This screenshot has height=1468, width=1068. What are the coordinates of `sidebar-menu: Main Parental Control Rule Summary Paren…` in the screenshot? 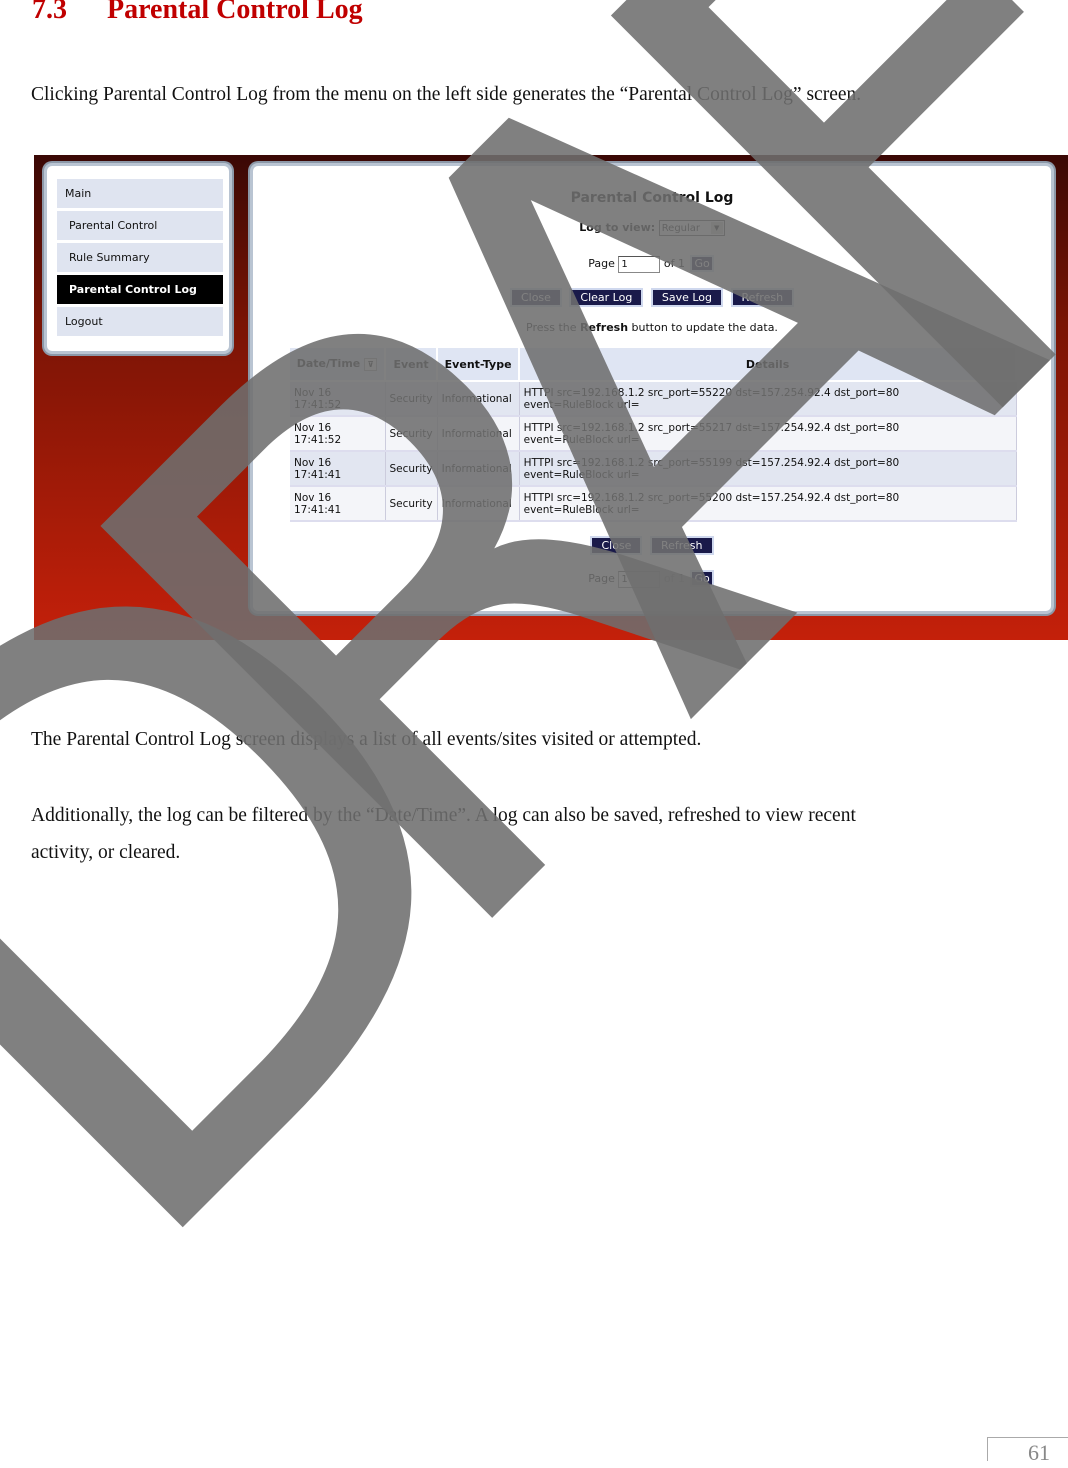 It's located at (138, 258).